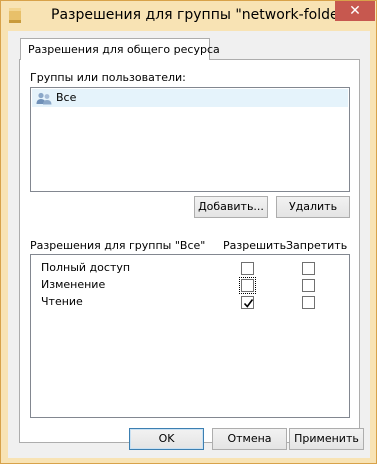 The image size is (377, 464). I want to click on checkmark-icon, so click(248, 303).